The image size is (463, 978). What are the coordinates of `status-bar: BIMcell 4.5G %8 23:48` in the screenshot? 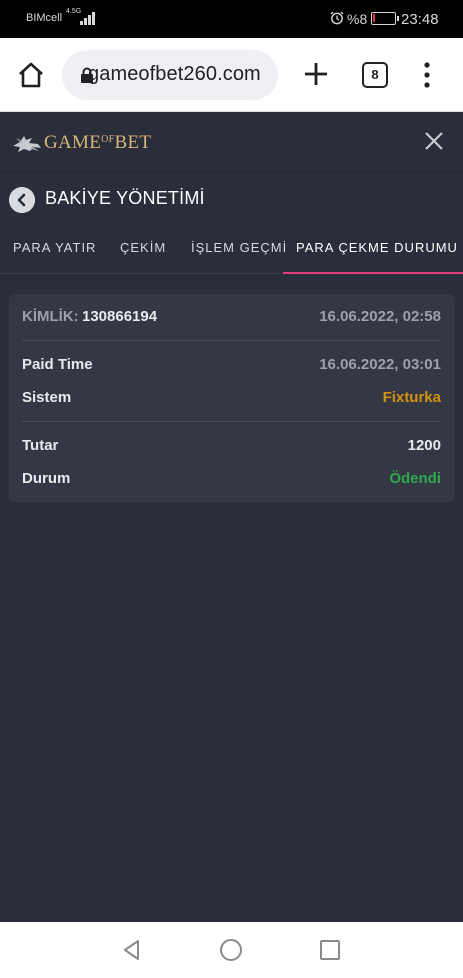 It's located at (231, 19).